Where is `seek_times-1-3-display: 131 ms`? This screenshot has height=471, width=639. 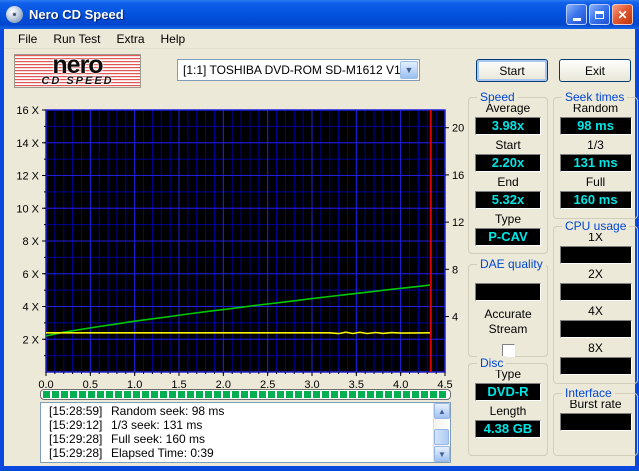 seek_times-1-3-display: 131 ms is located at coordinates (595, 163).